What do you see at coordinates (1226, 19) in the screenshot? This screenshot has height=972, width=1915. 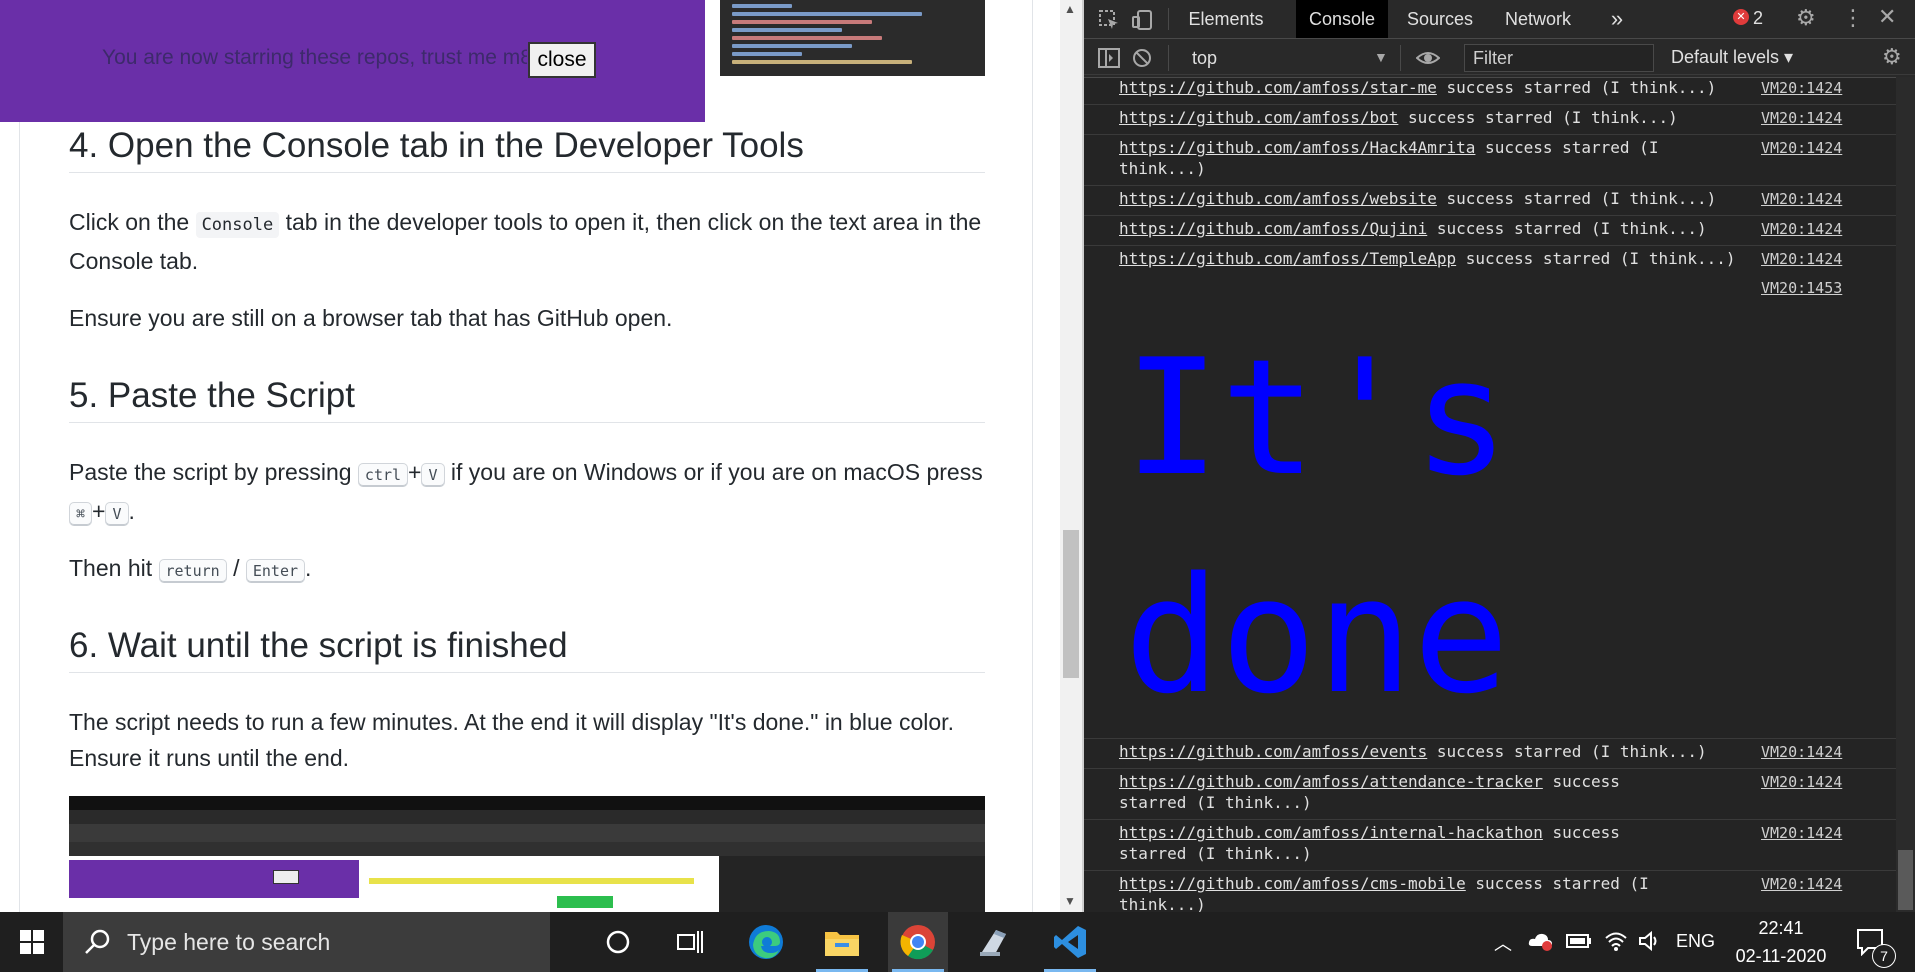 I see `tab-elements: Elements` at bounding box center [1226, 19].